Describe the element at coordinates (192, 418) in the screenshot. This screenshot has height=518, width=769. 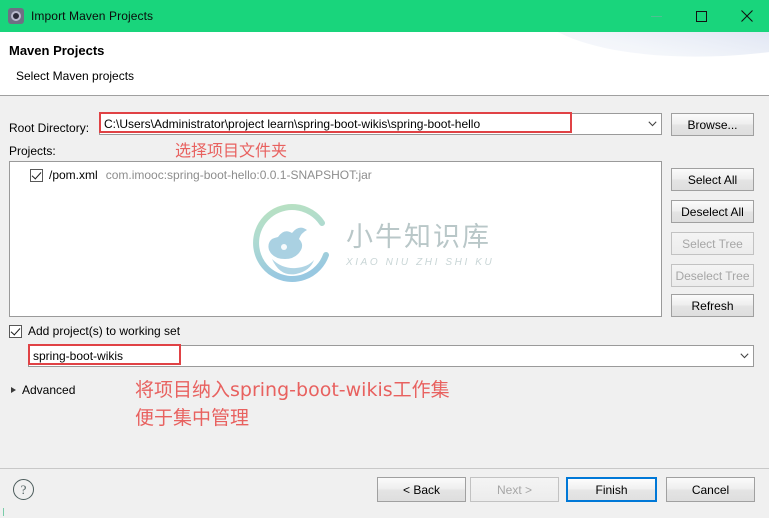
I see `annotation-working-set-line2: 便于集中管理` at that location.